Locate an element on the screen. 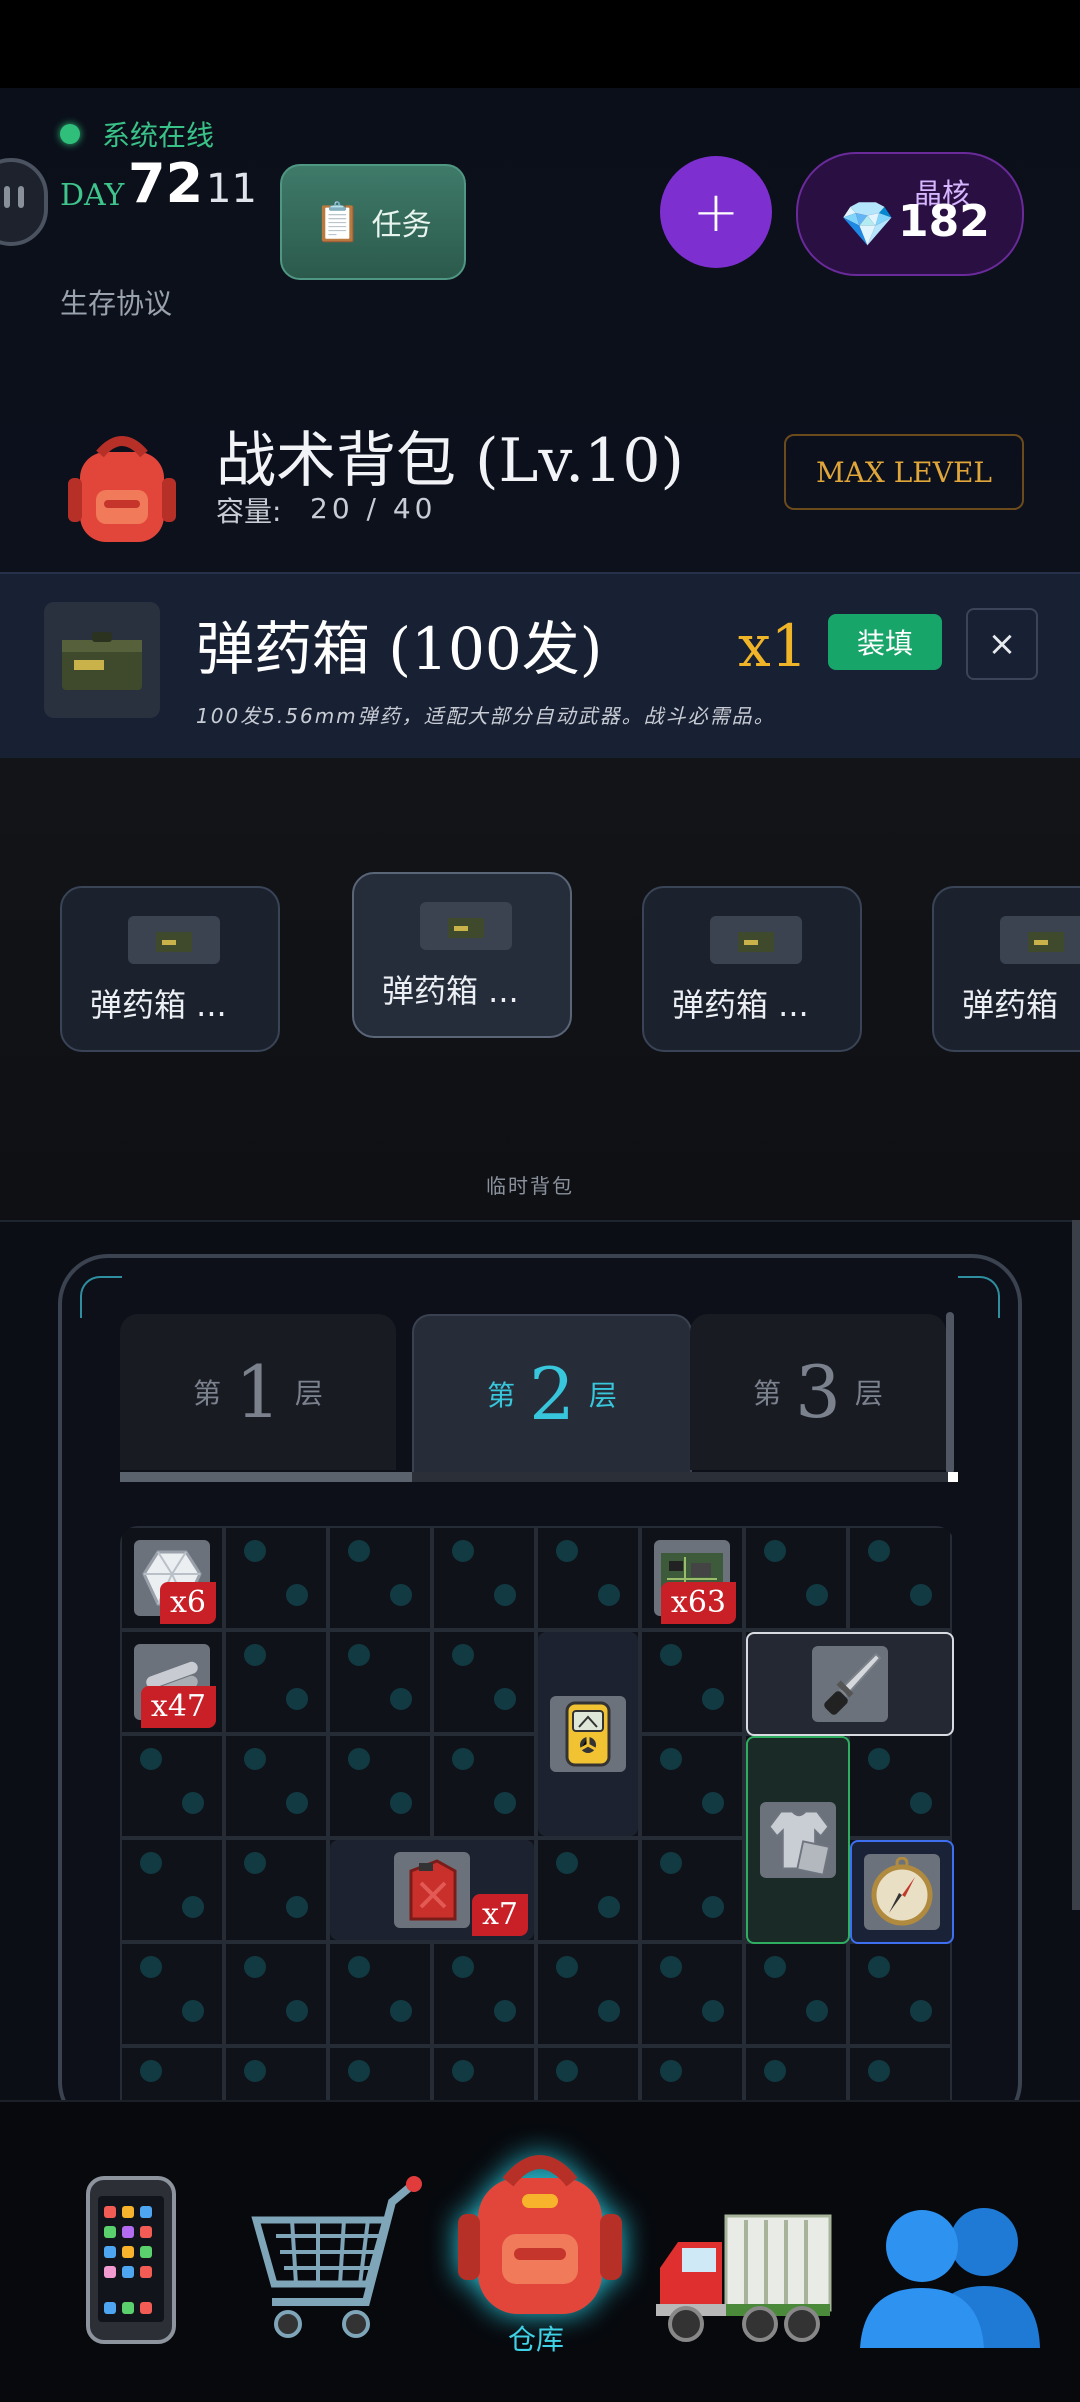  backpack-title: 战术背包 (Lv.10) is located at coordinates (450, 461).